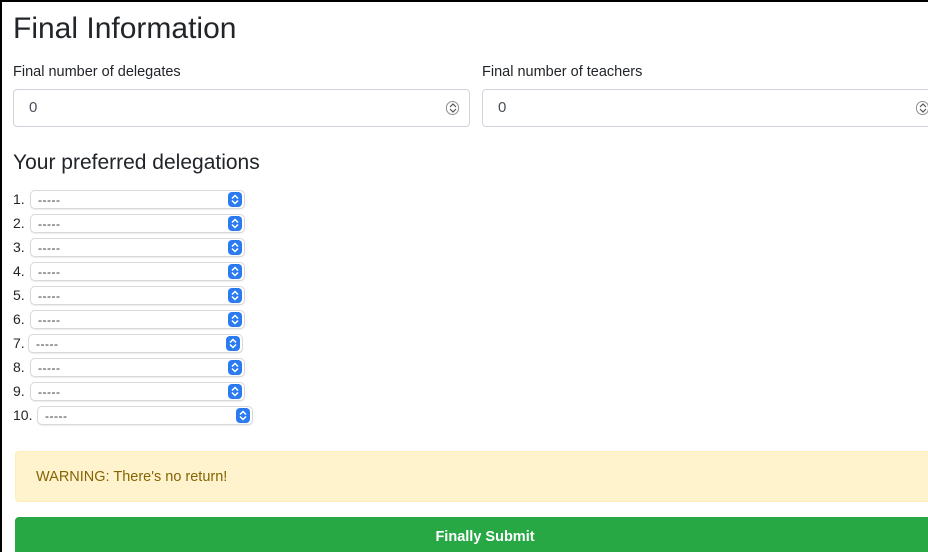 The height and width of the screenshot is (552, 928). I want to click on preference-number: 7., so click(19, 343).